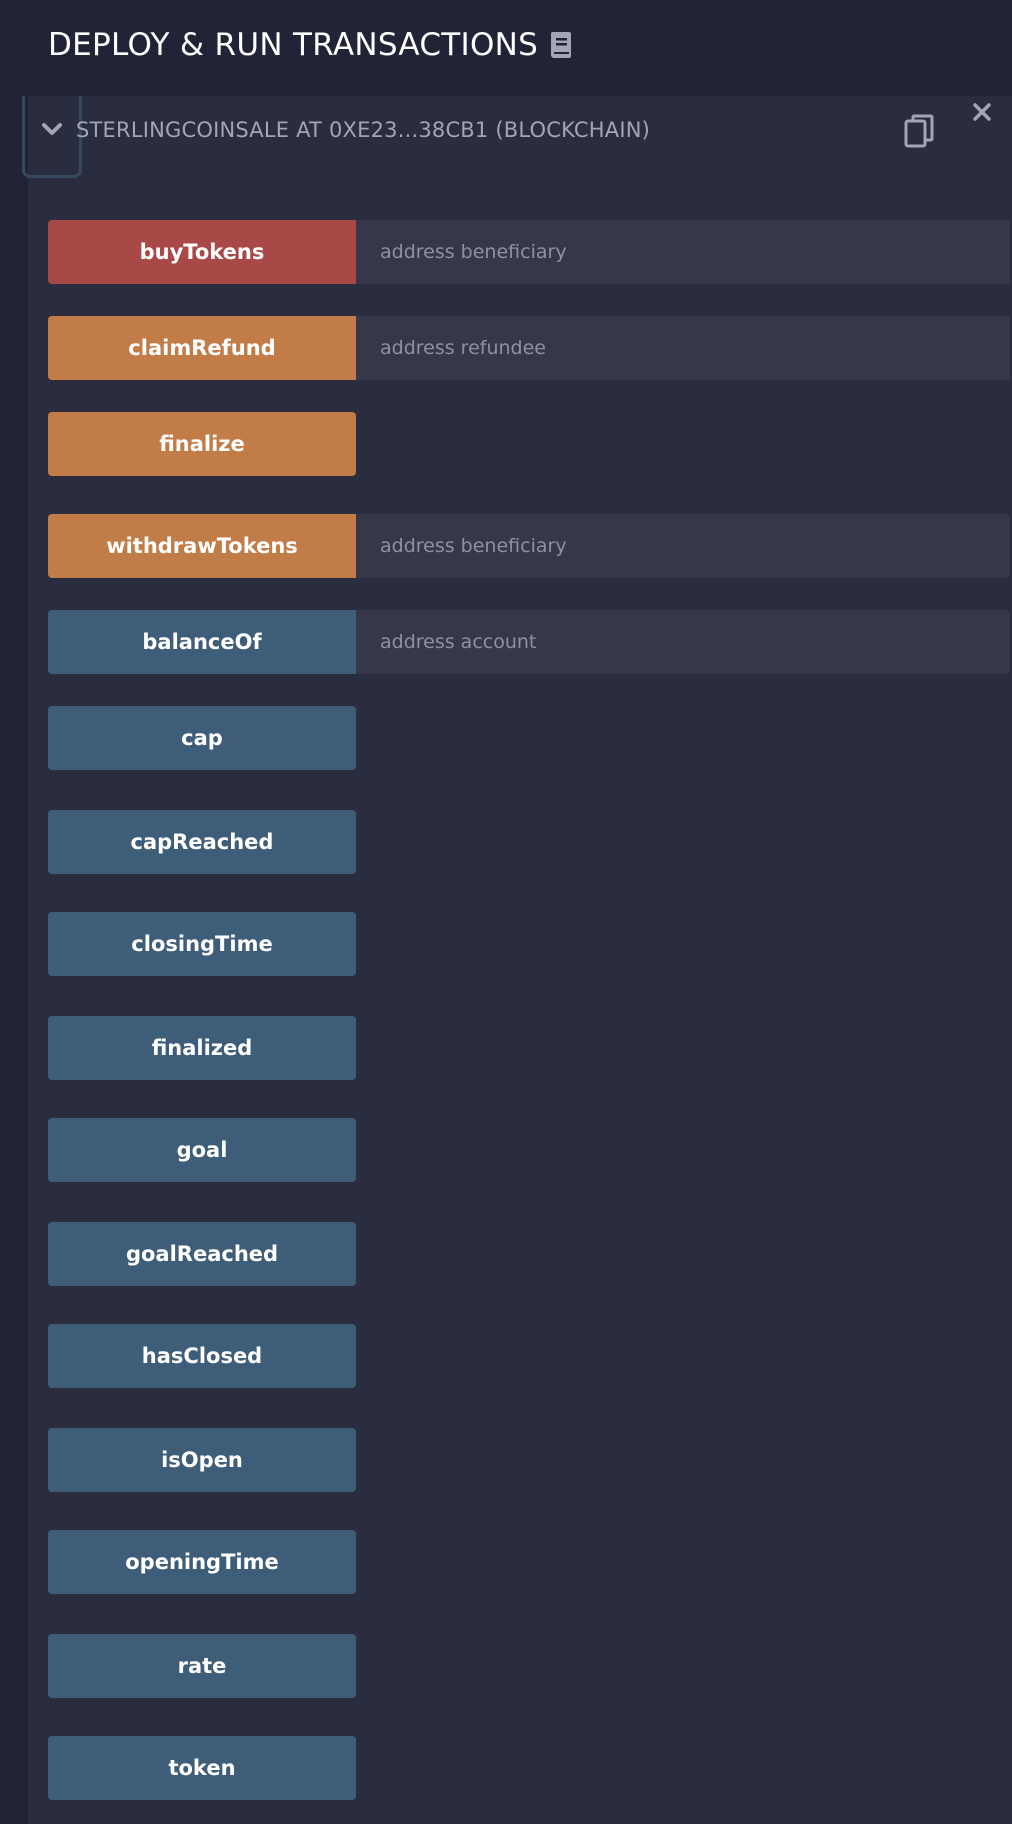 The width and height of the screenshot is (1012, 1824). Describe the element at coordinates (683, 546) in the screenshot. I see `function-input-withdrawTokens` at that location.